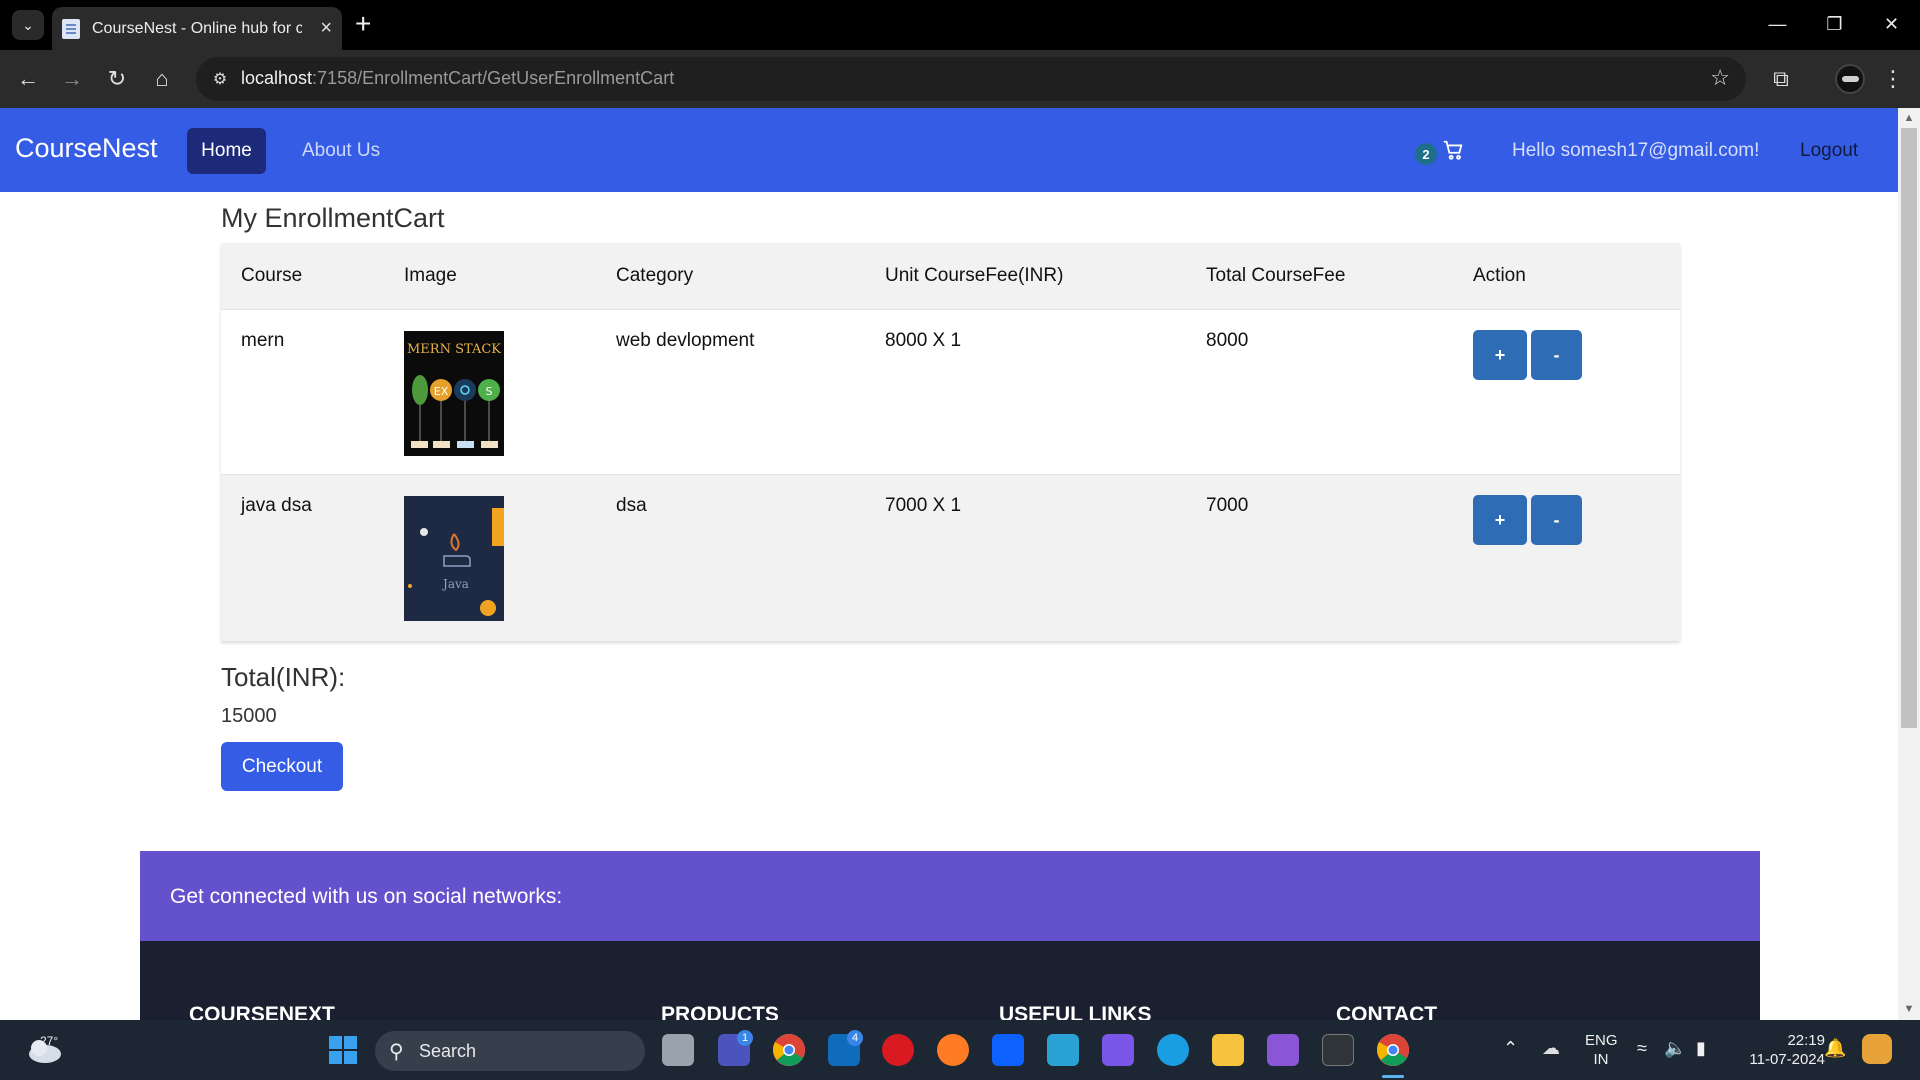 Image resolution: width=1920 pixels, height=1080 pixels. I want to click on show-hidden-icons-chevron-icon: ⌃, so click(1510, 1048).